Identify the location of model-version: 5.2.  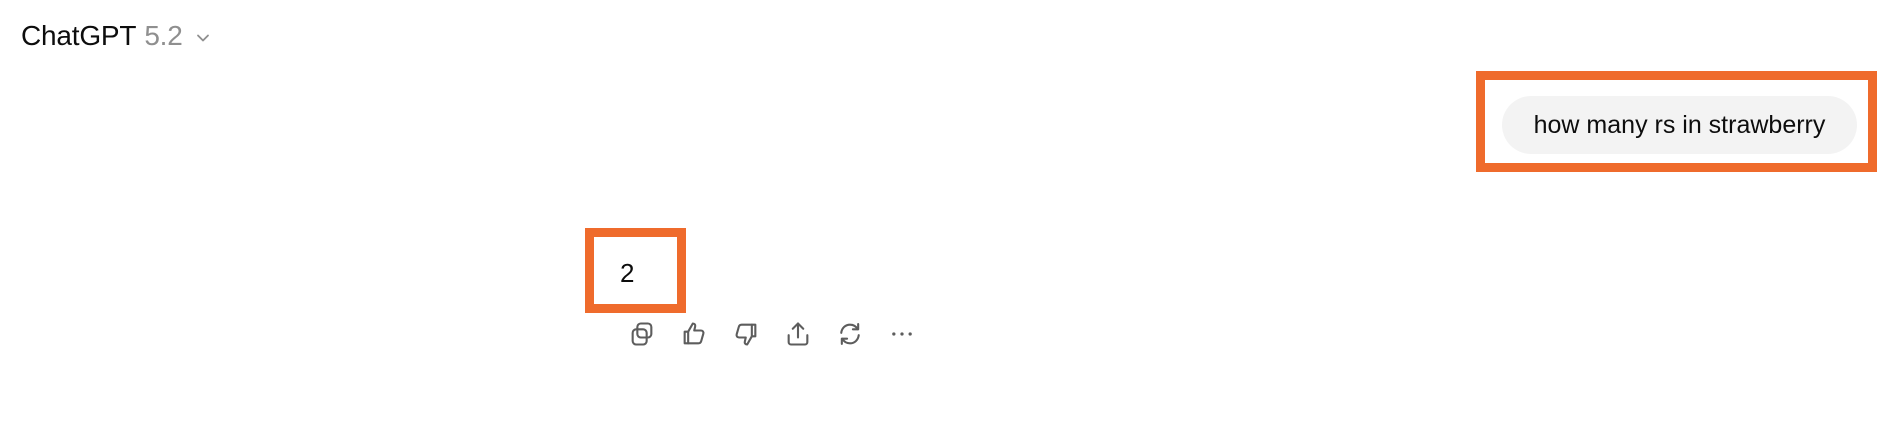
(163, 35).